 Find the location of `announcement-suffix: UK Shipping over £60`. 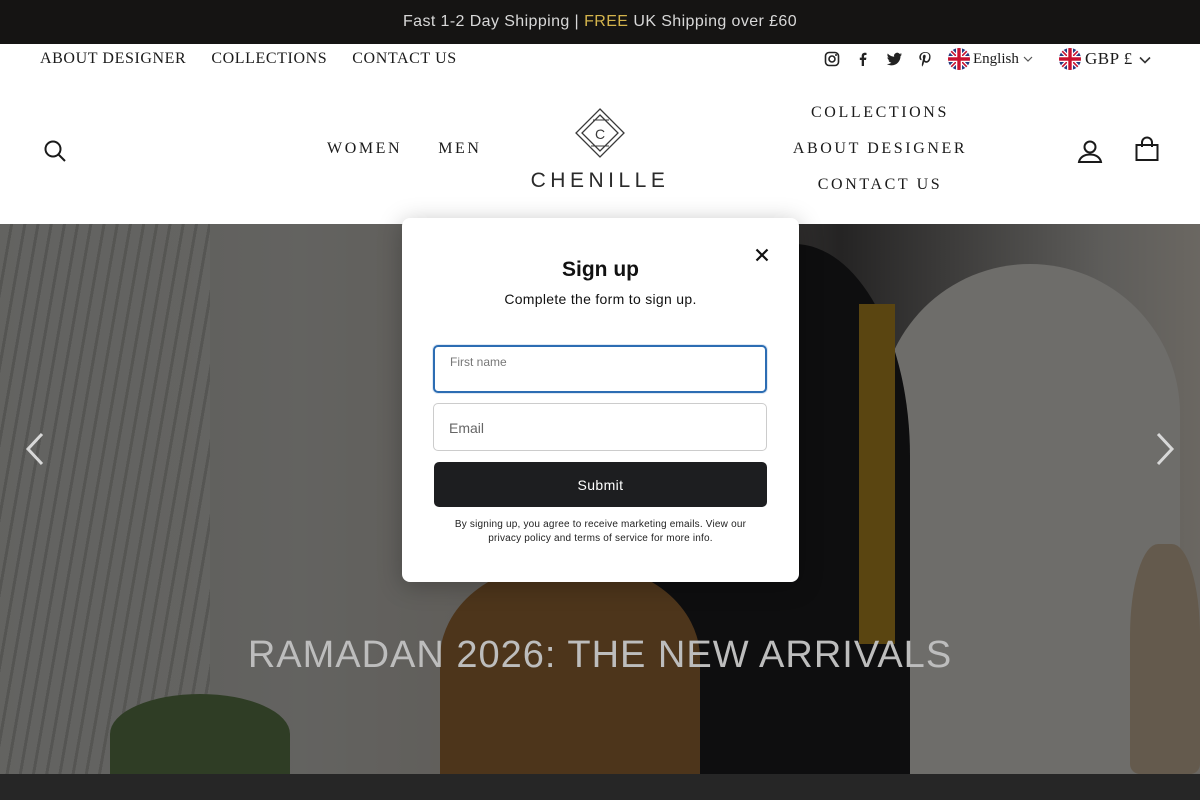

announcement-suffix: UK Shipping over £60 is located at coordinates (715, 21).